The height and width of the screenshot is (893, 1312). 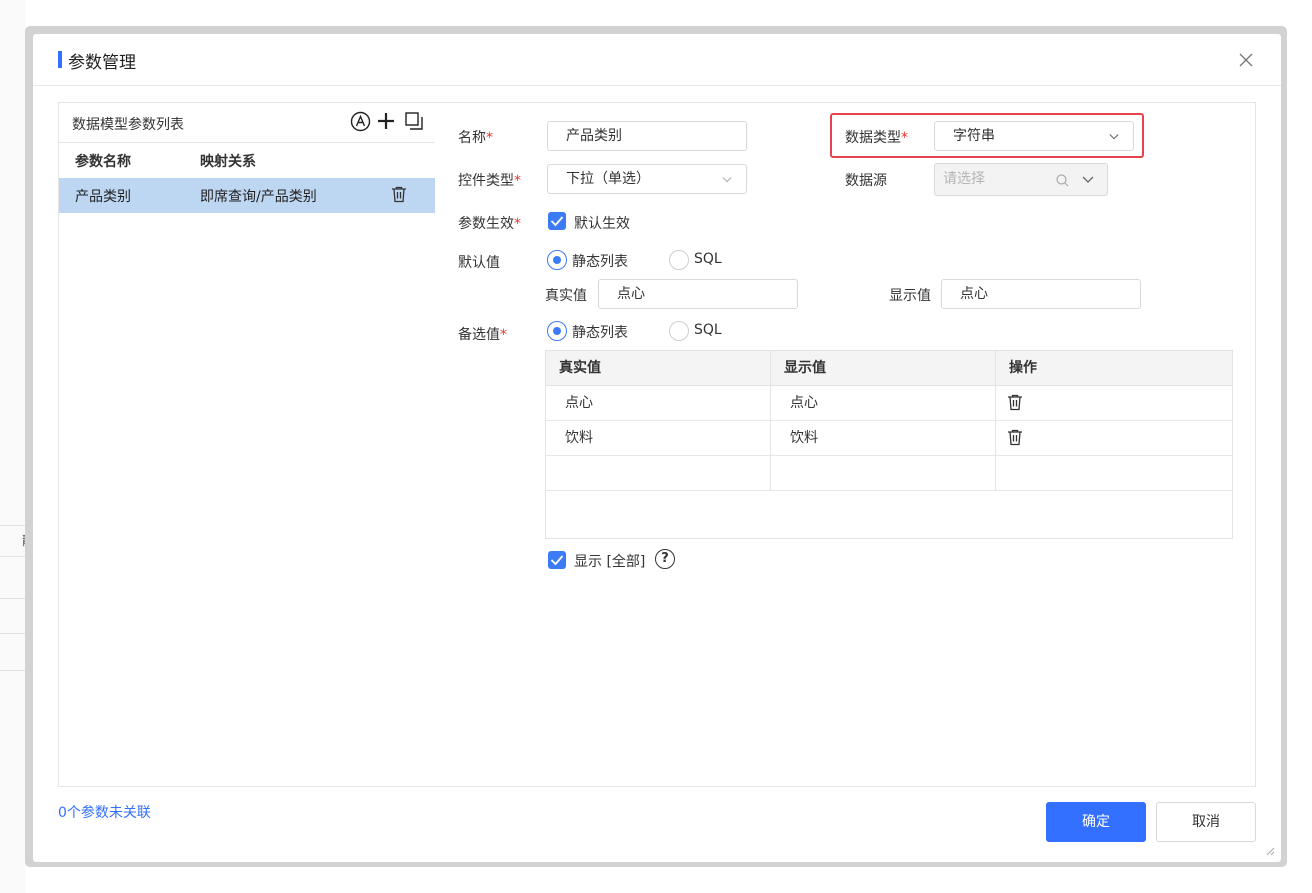 I want to click on default-effect-checkbox, so click(x=557, y=221).